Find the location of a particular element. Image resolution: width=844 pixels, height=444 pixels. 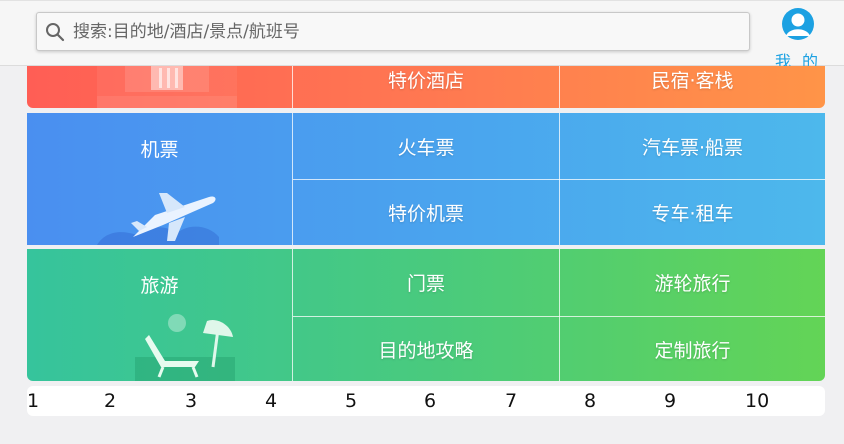

travel-tile: 旅游 is located at coordinates (159, 315).